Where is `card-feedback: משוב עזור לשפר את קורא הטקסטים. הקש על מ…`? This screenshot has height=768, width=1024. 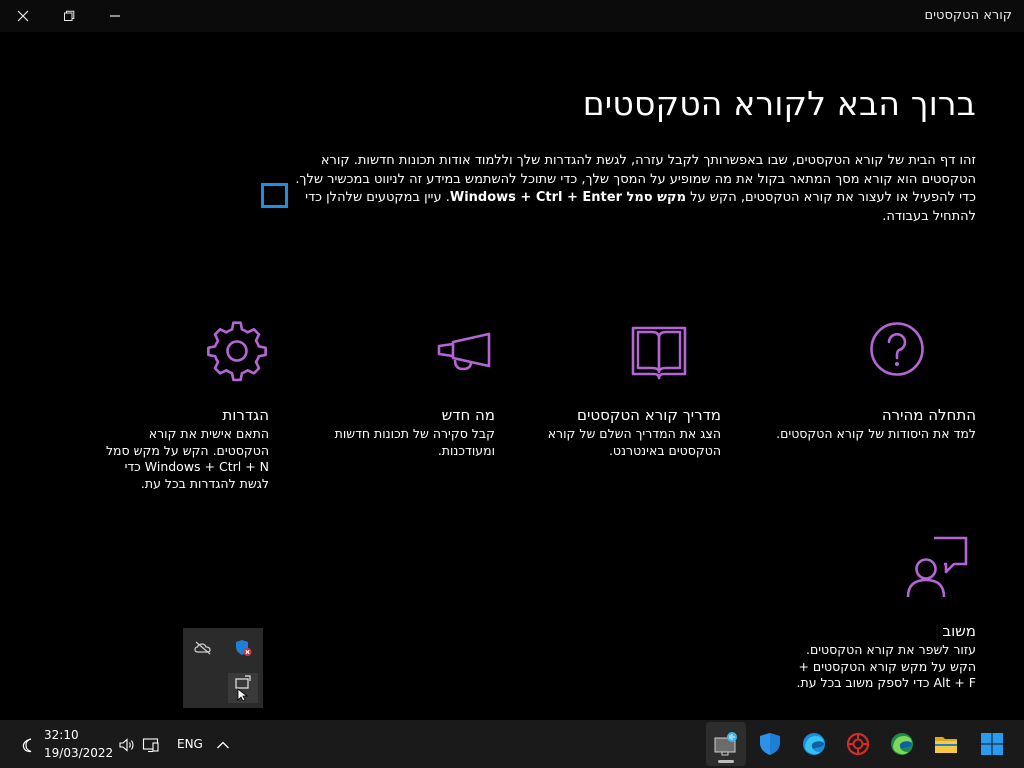
card-feedback: משוב עזור לשפר את קורא הטקסטים. הקש על מ… is located at coordinates (886, 616).